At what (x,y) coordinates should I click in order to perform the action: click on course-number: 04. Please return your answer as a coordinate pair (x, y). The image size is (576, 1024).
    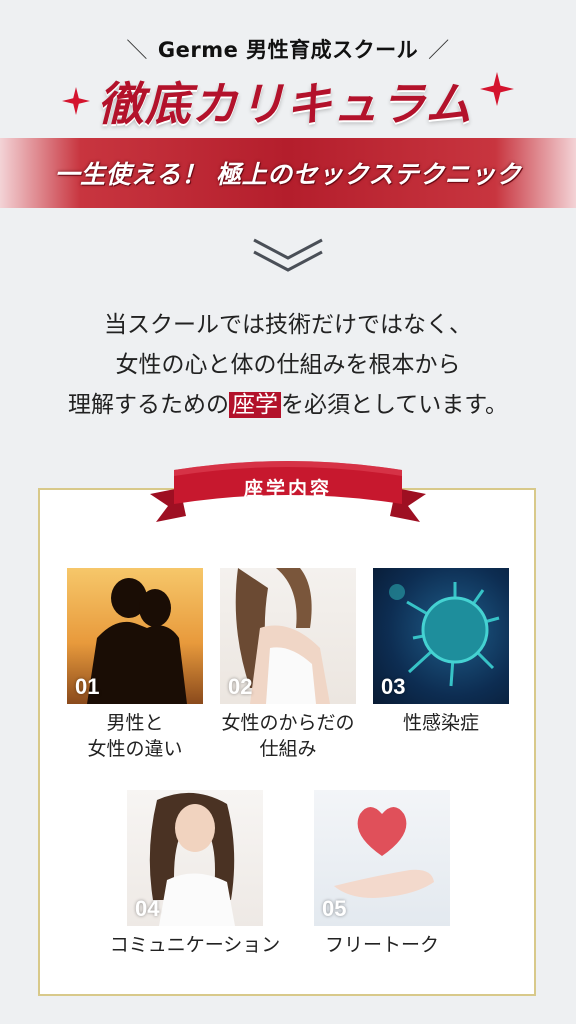
    Looking at the image, I should click on (147, 908).